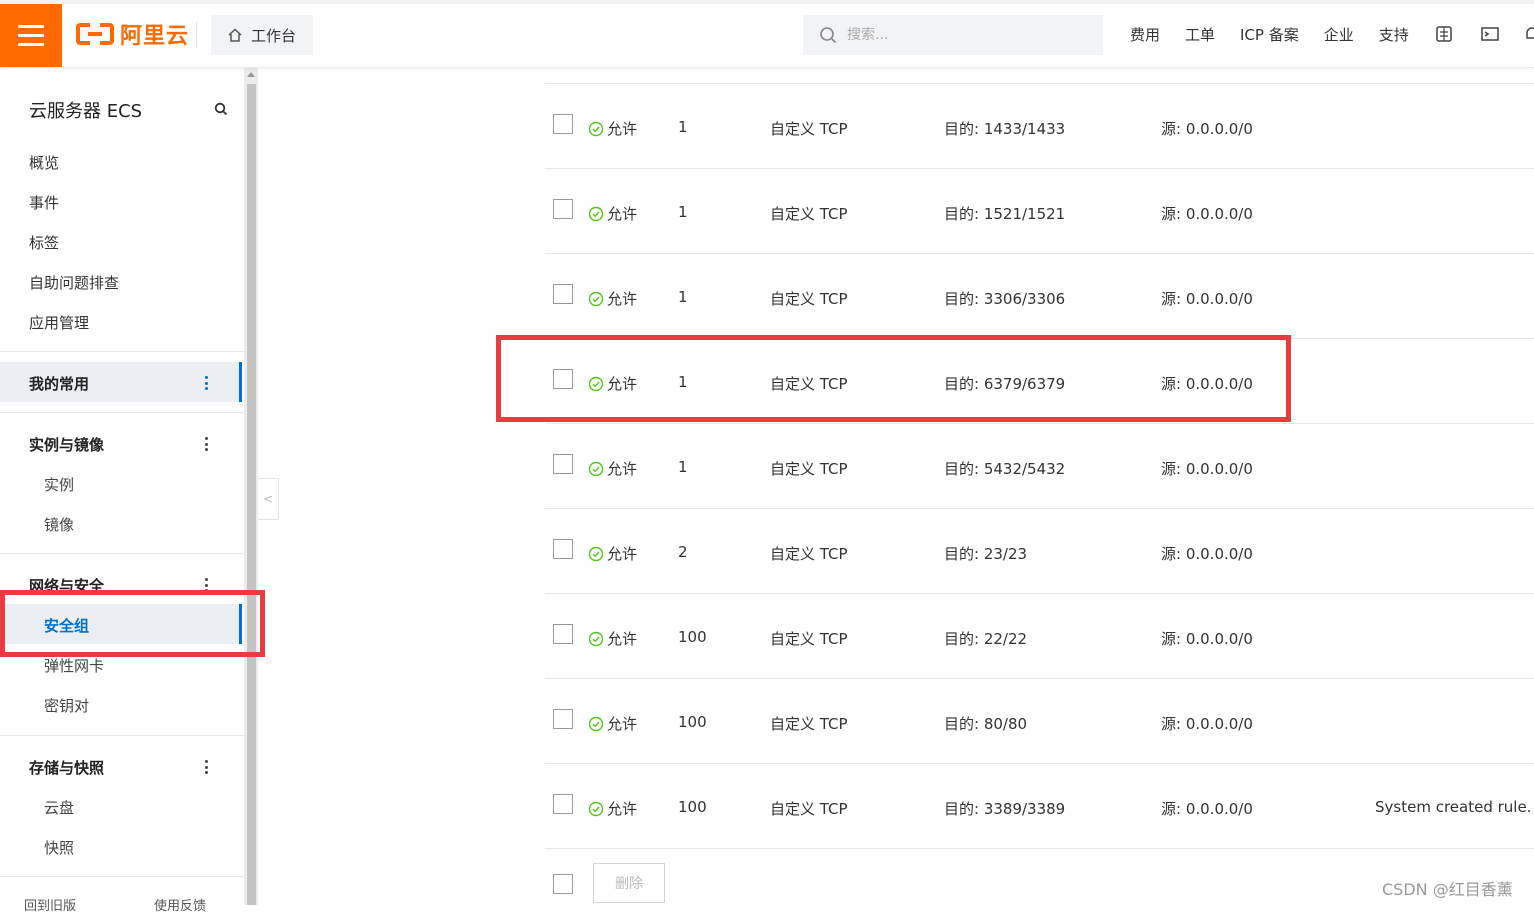  Describe the element at coordinates (967, 35) in the screenshot. I see `search-input` at that location.